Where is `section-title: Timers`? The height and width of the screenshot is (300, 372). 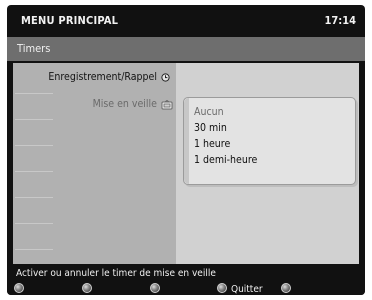
section-title: Timers is located at coordinates (34, 48).